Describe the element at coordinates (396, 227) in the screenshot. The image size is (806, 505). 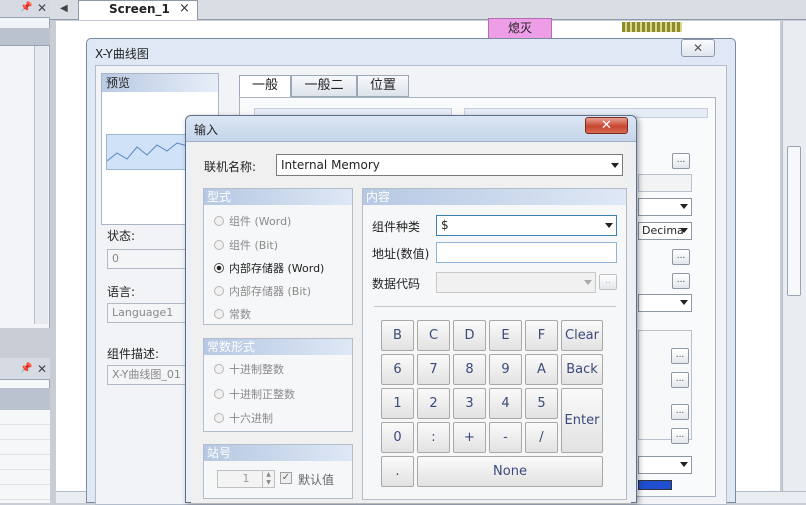
I see `component-type-label: 组件种类` at that location.